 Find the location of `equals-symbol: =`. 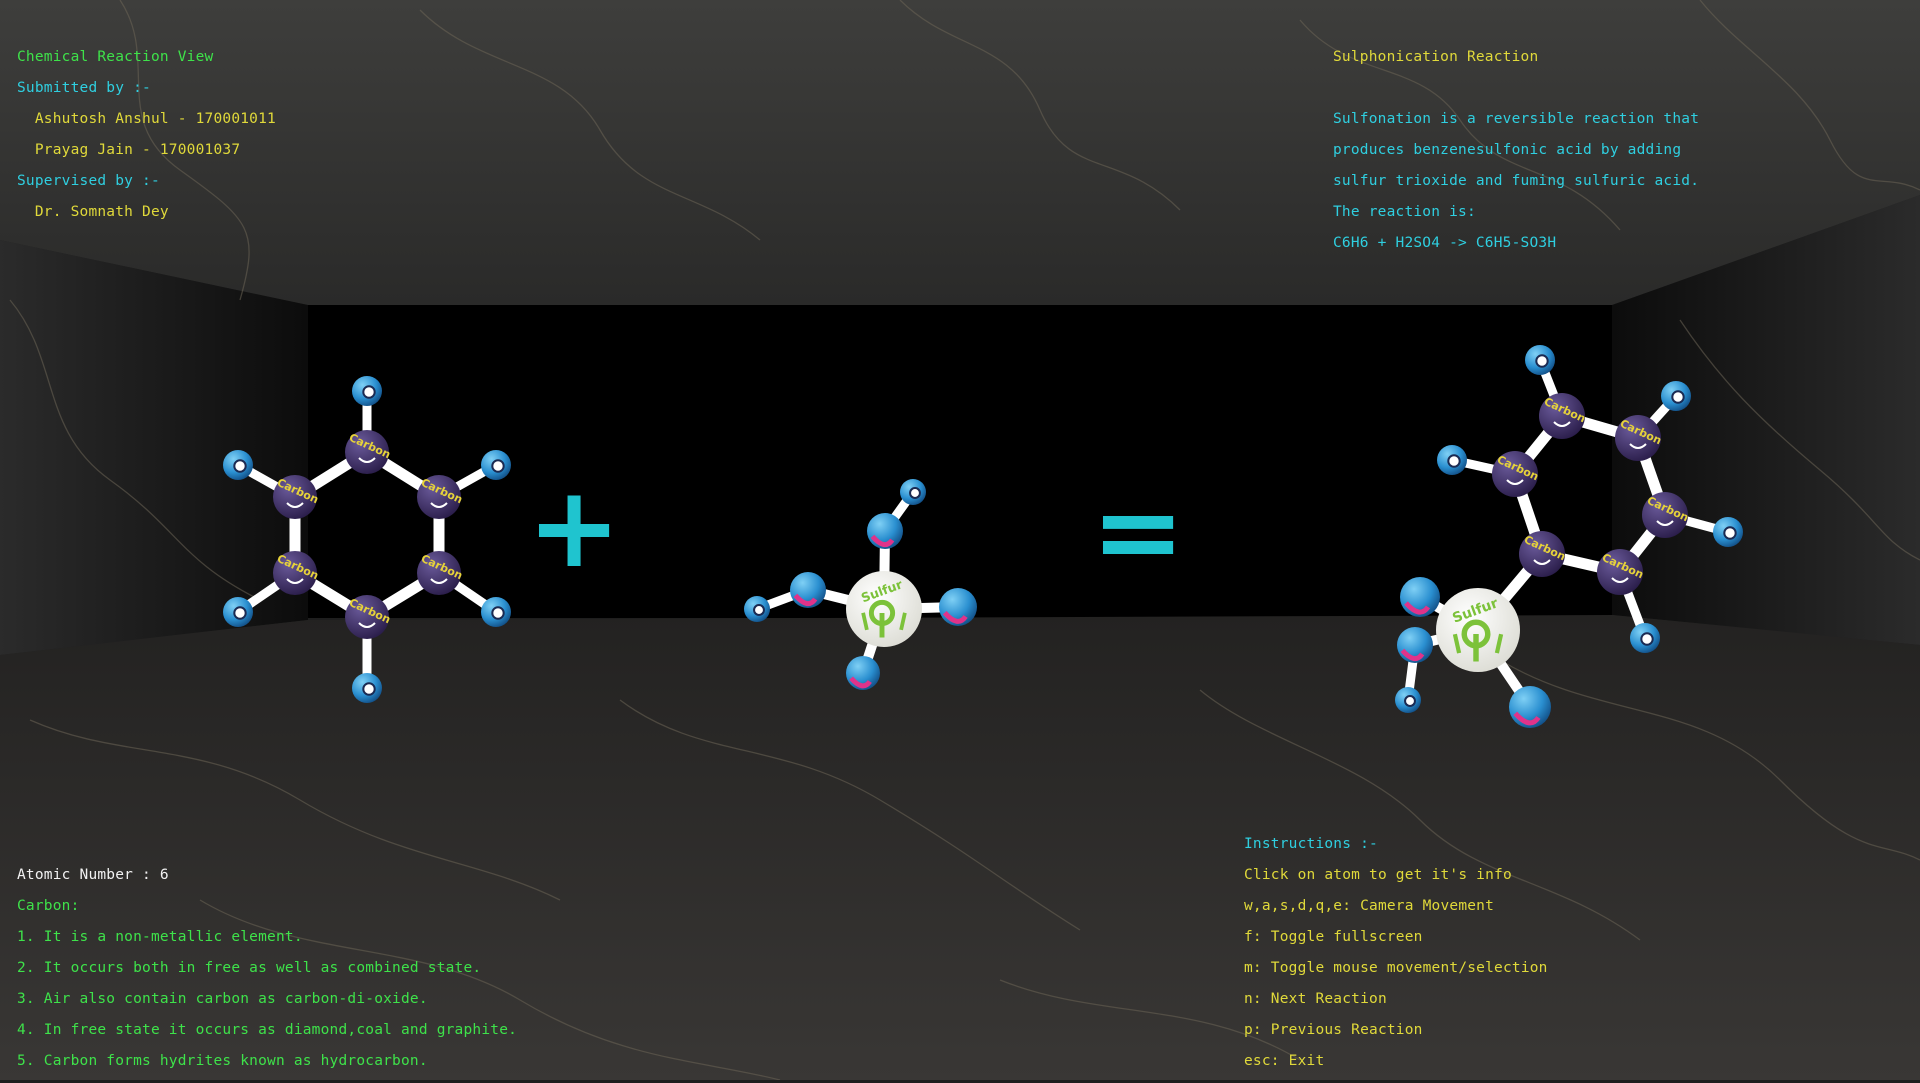

equals-symbol: = is located at coordinates (1138, 532).